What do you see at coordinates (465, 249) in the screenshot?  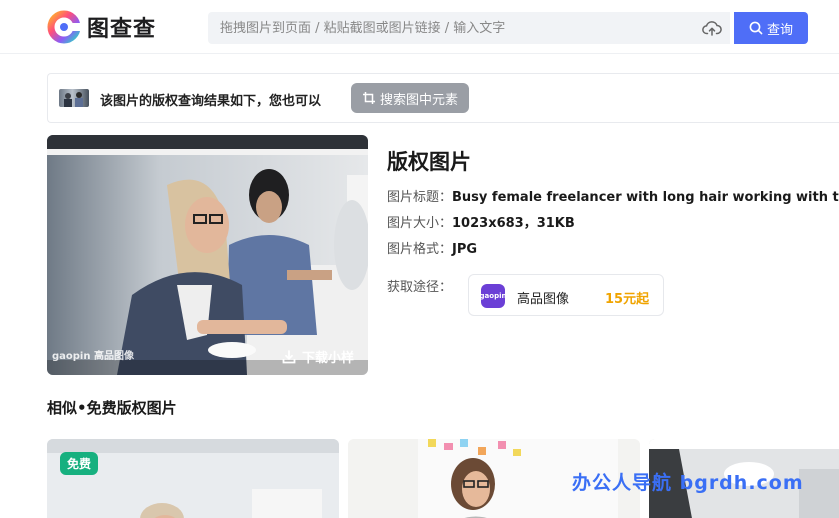 I see `info-value: JPG` at bounding box center [465, 249].